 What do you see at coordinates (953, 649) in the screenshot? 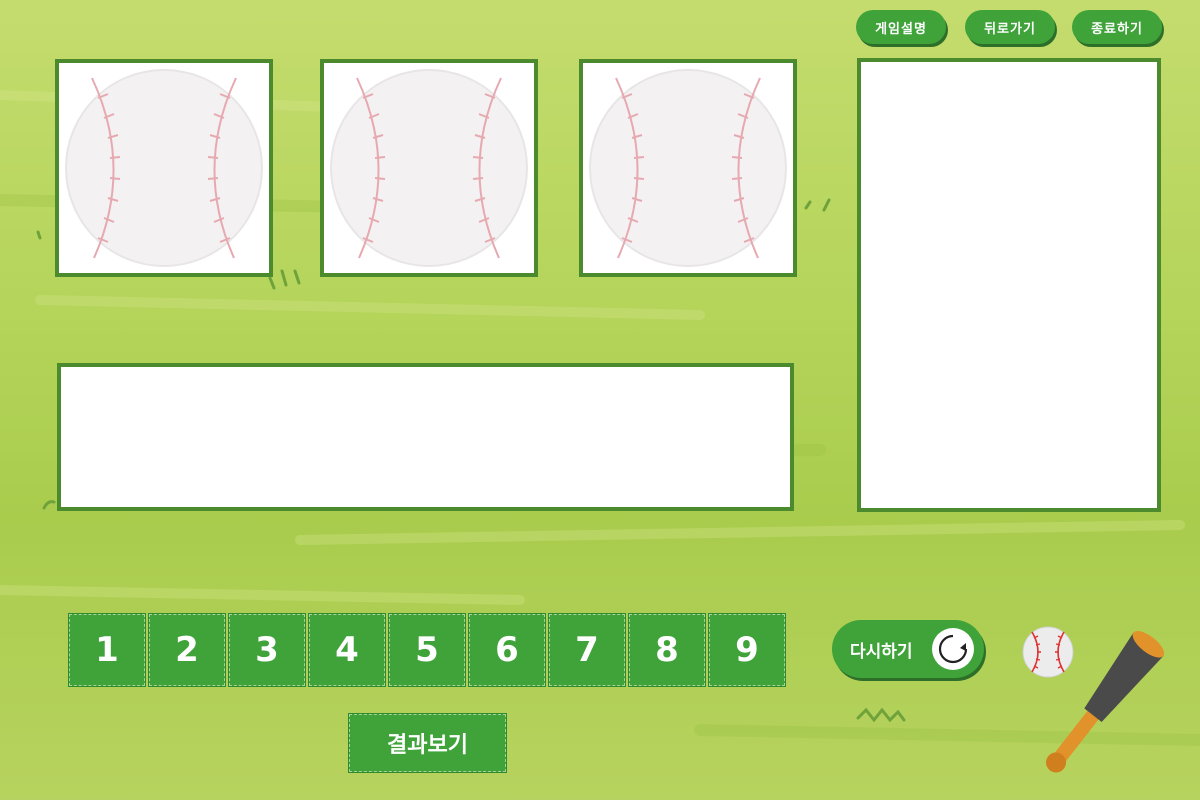
I see `refresh-icon` at bounding box center [953, 649].